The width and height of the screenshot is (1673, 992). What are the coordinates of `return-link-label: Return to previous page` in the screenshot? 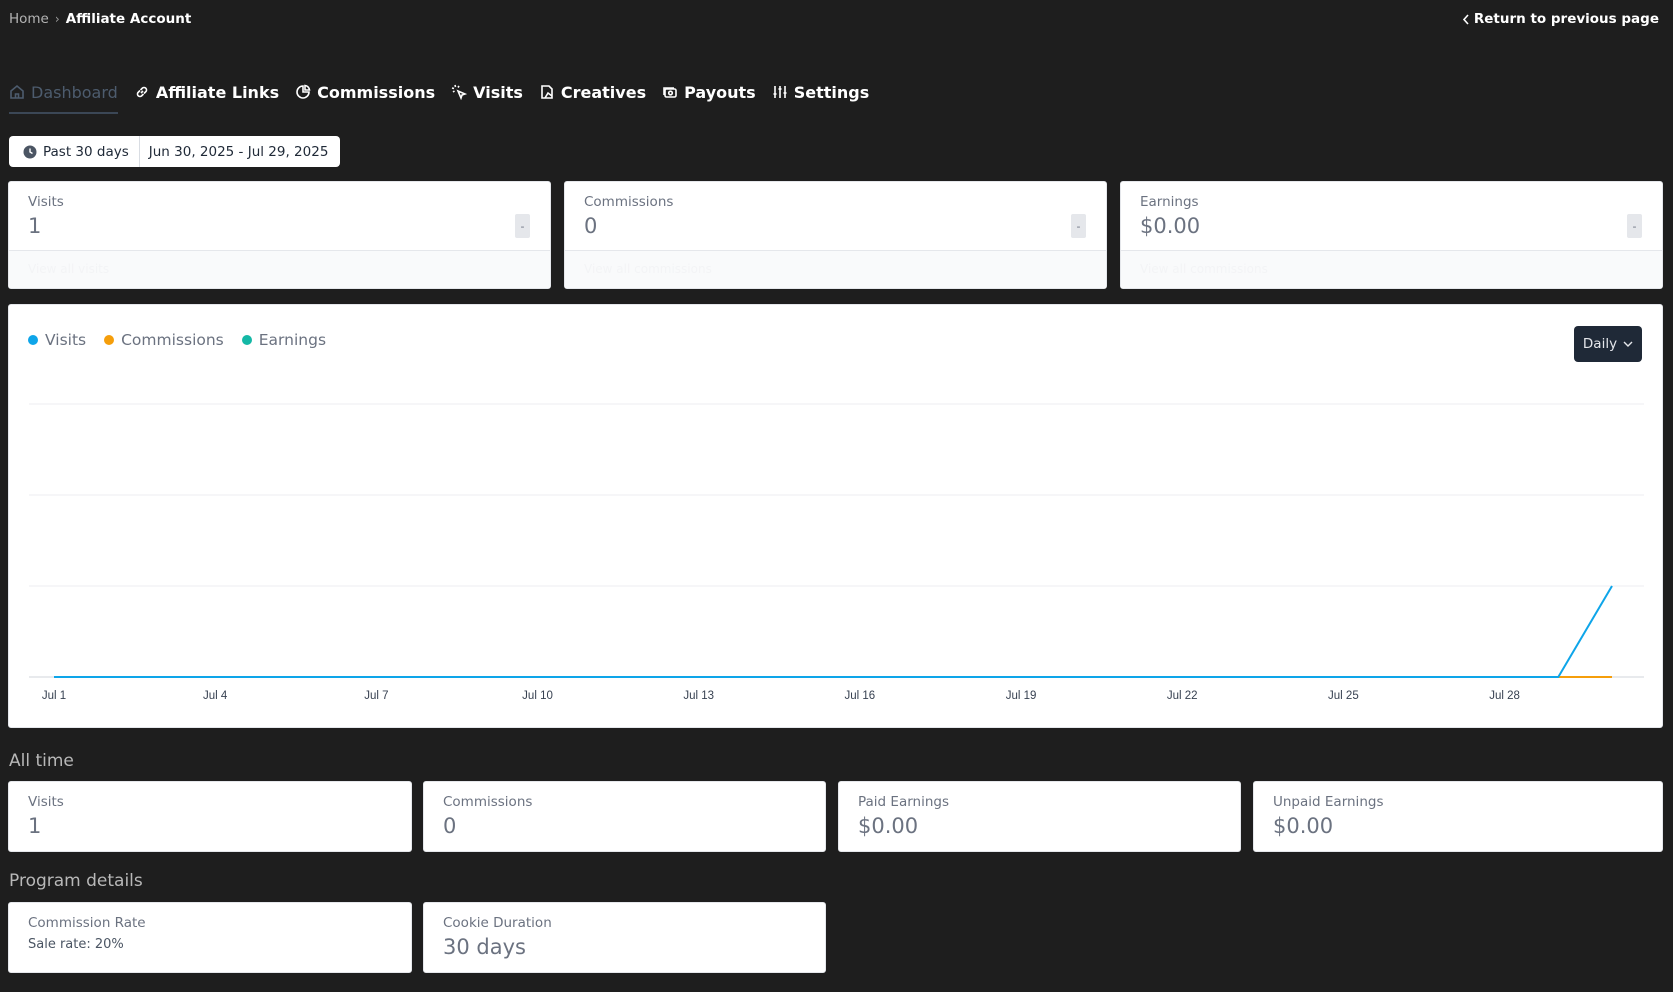 It's located at (1566, 19).